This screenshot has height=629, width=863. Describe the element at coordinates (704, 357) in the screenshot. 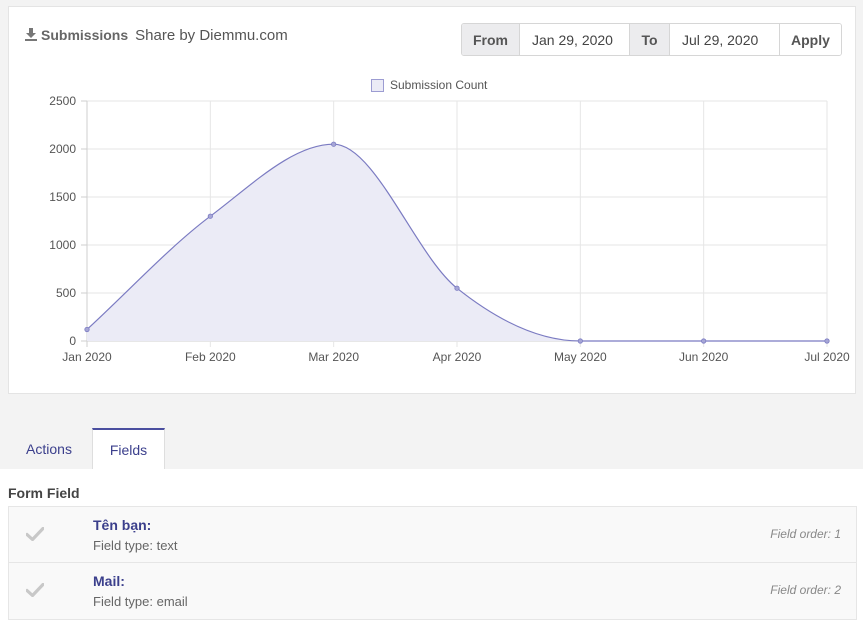

I see `x-tick-label: Jun 2020` at that location.